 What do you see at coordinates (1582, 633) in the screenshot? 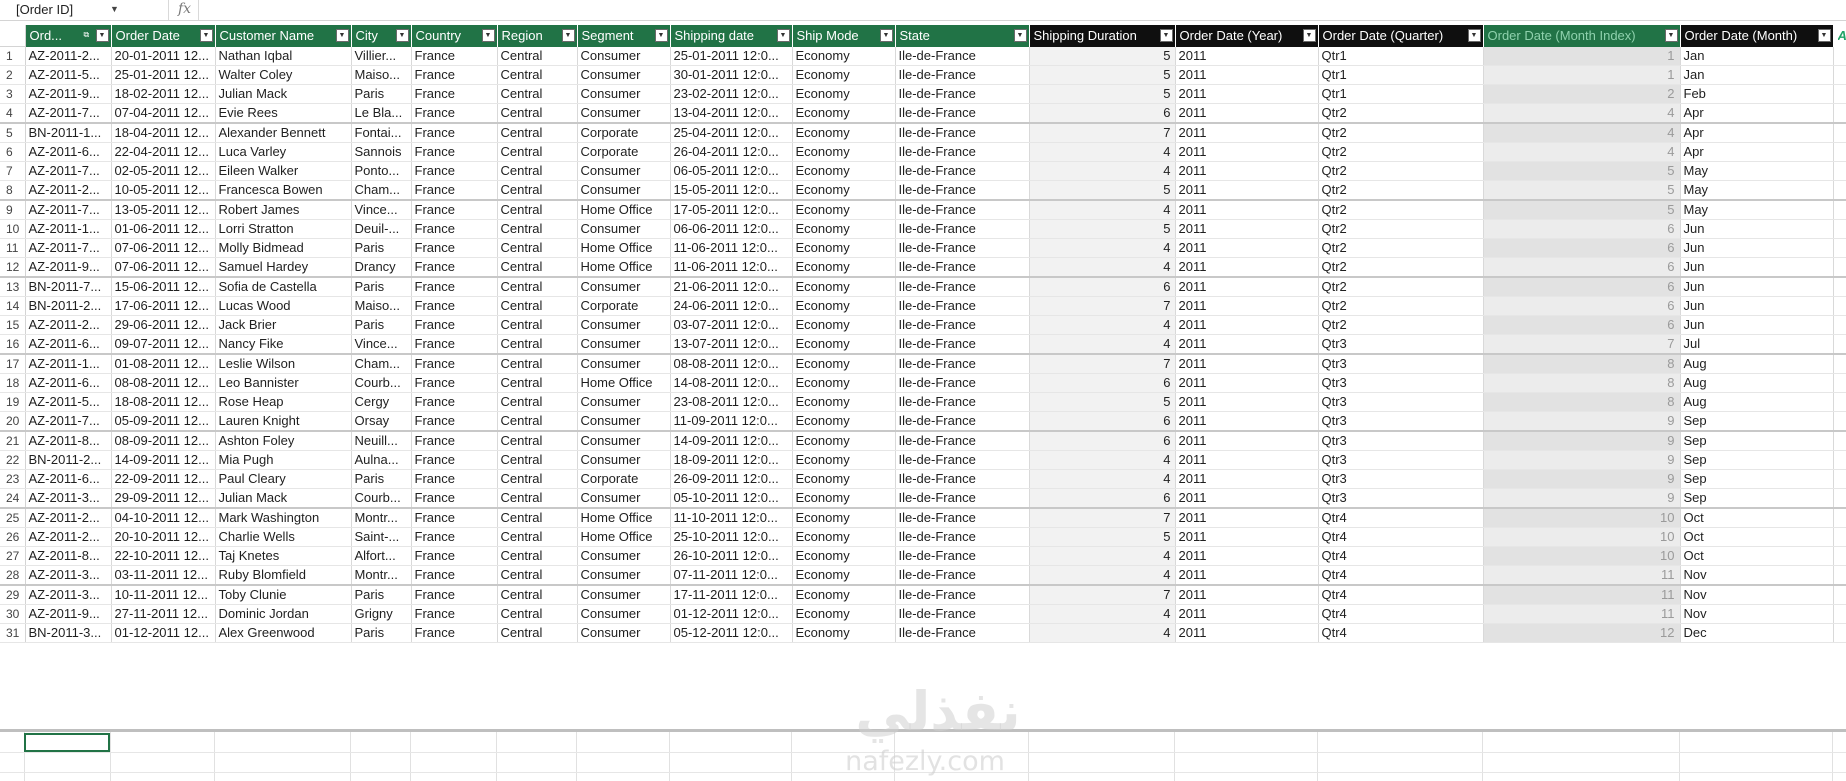
I see `table-cell: 12` at bounding box center [1582, 633].